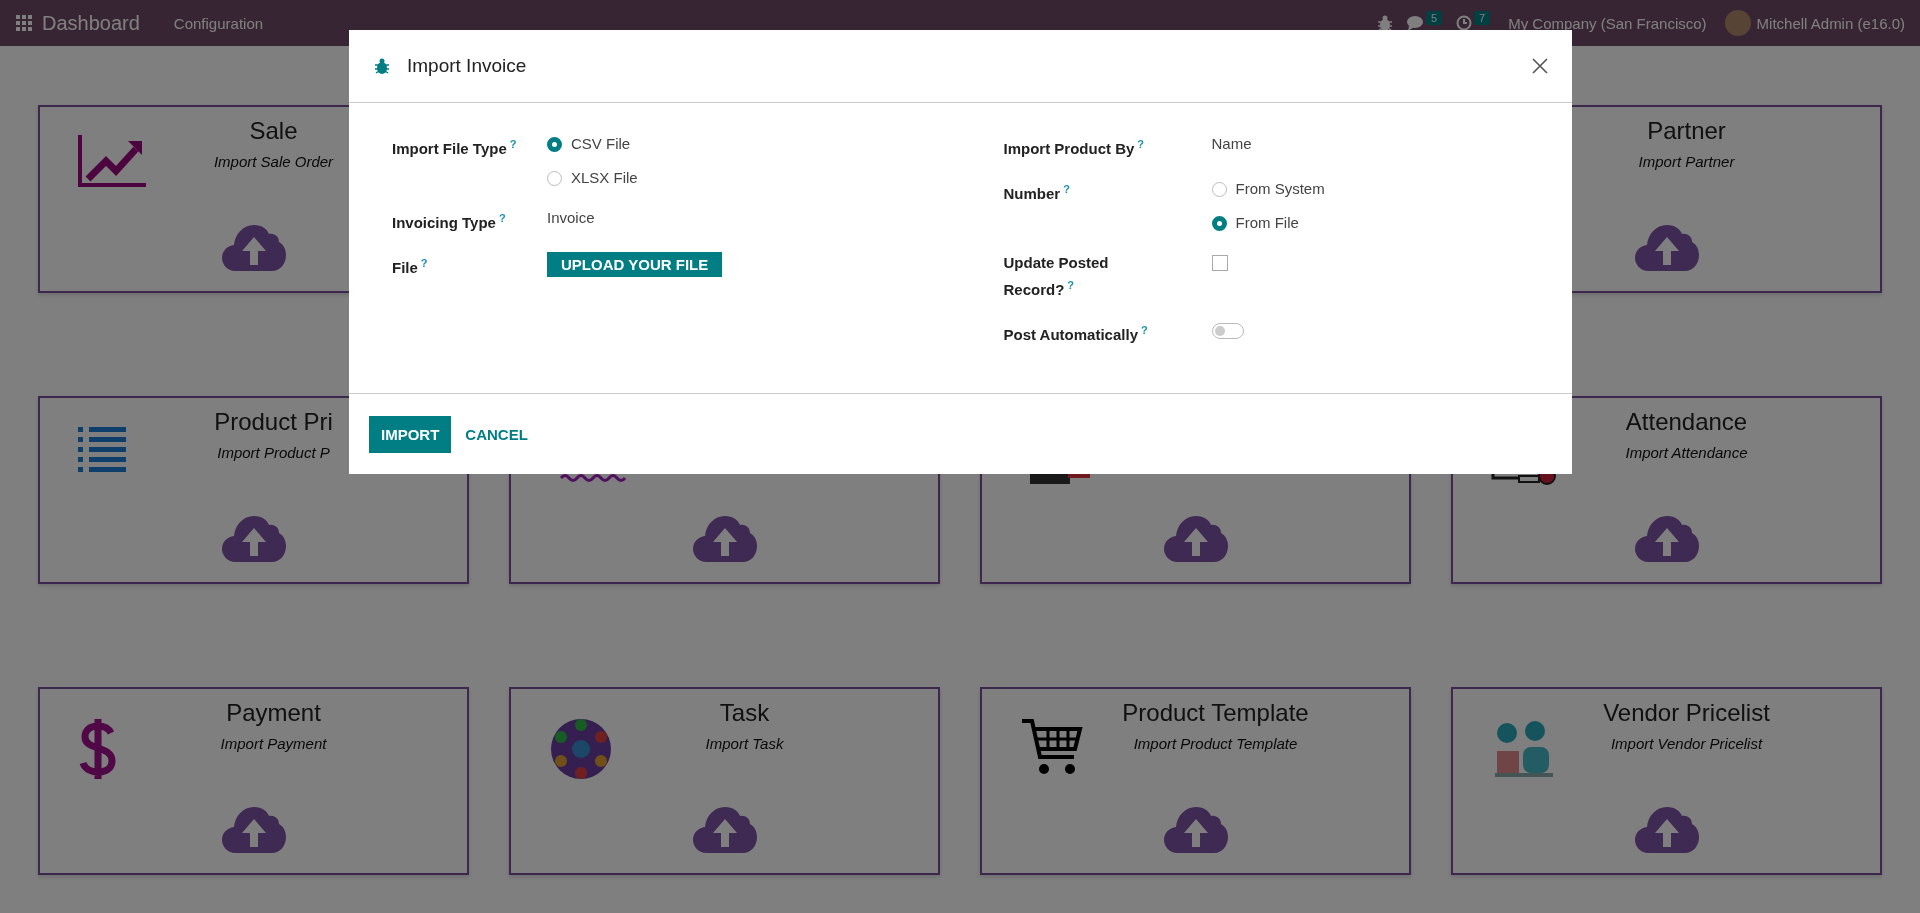  What do you see at coordinates (496, 434) in the screenshot?
I see `cancel-button: CANCEL` at bounding box center [496, 434].